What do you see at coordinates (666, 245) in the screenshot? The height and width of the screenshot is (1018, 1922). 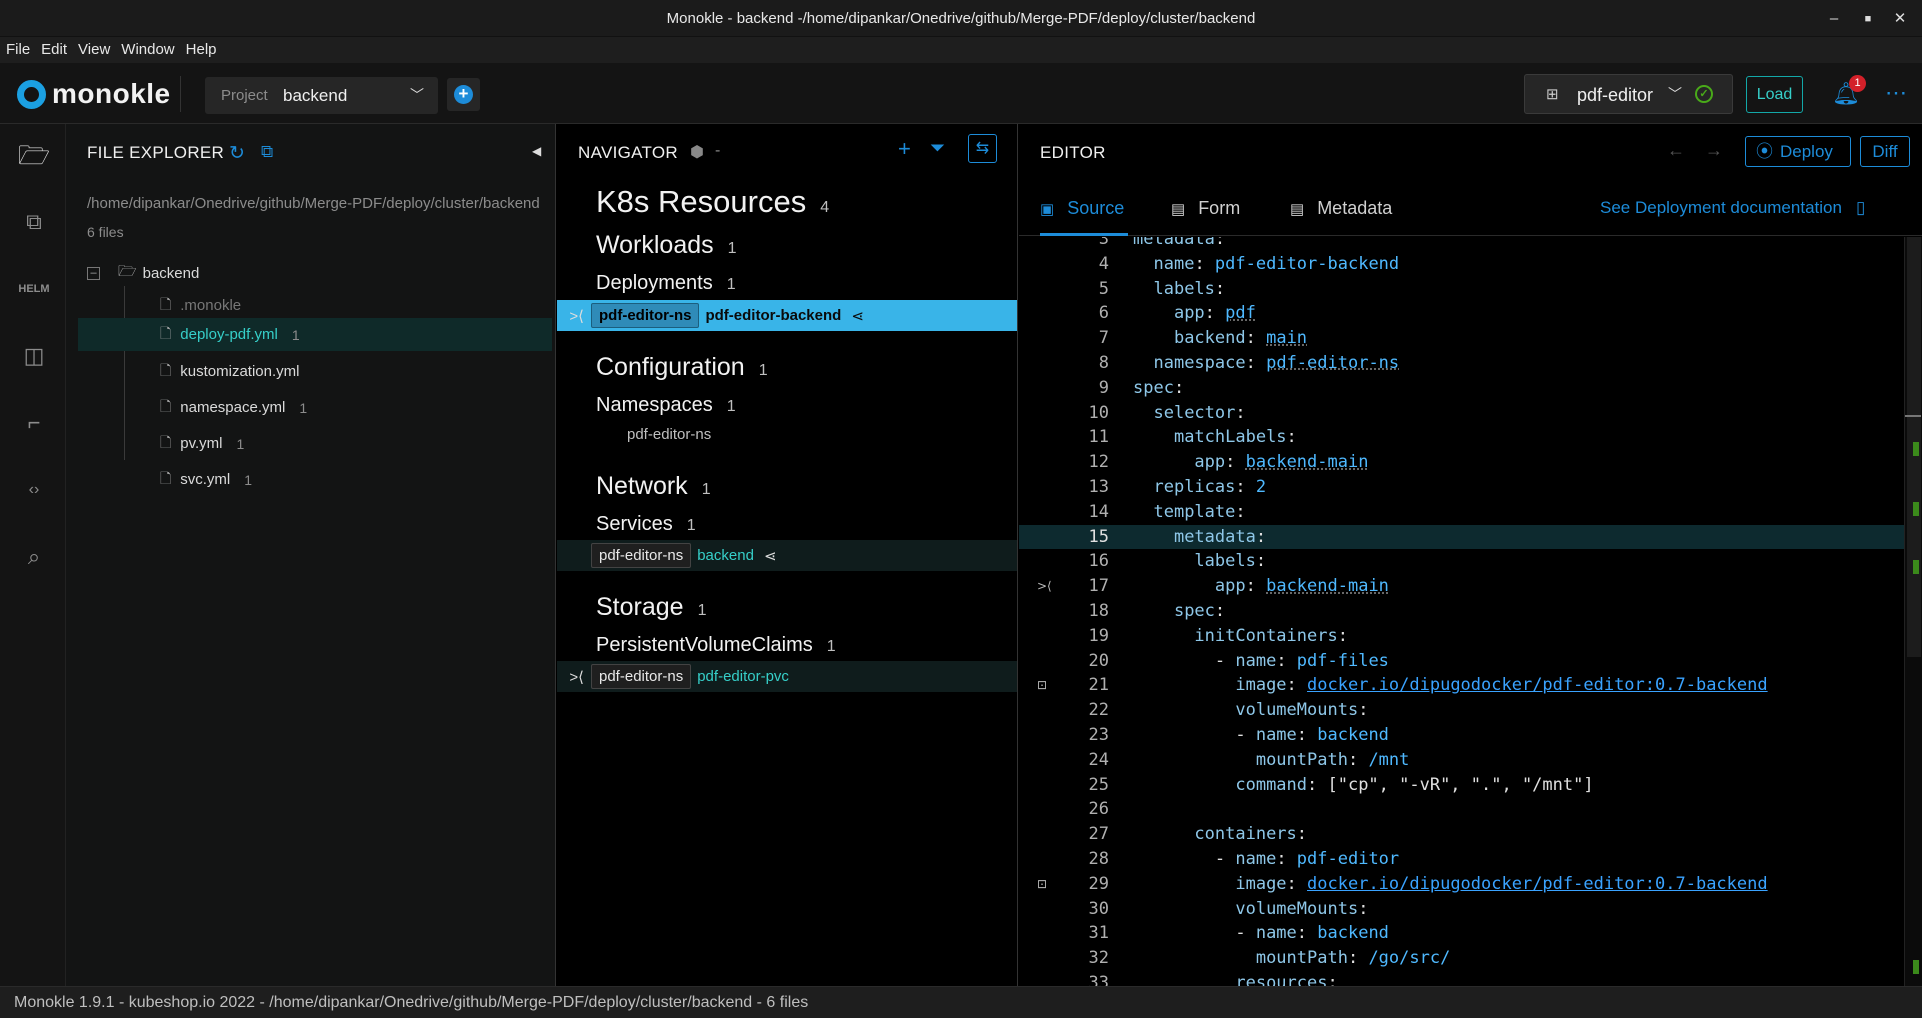 I see `section-workloads: Workloads 1` at bounding box center [666, 245].